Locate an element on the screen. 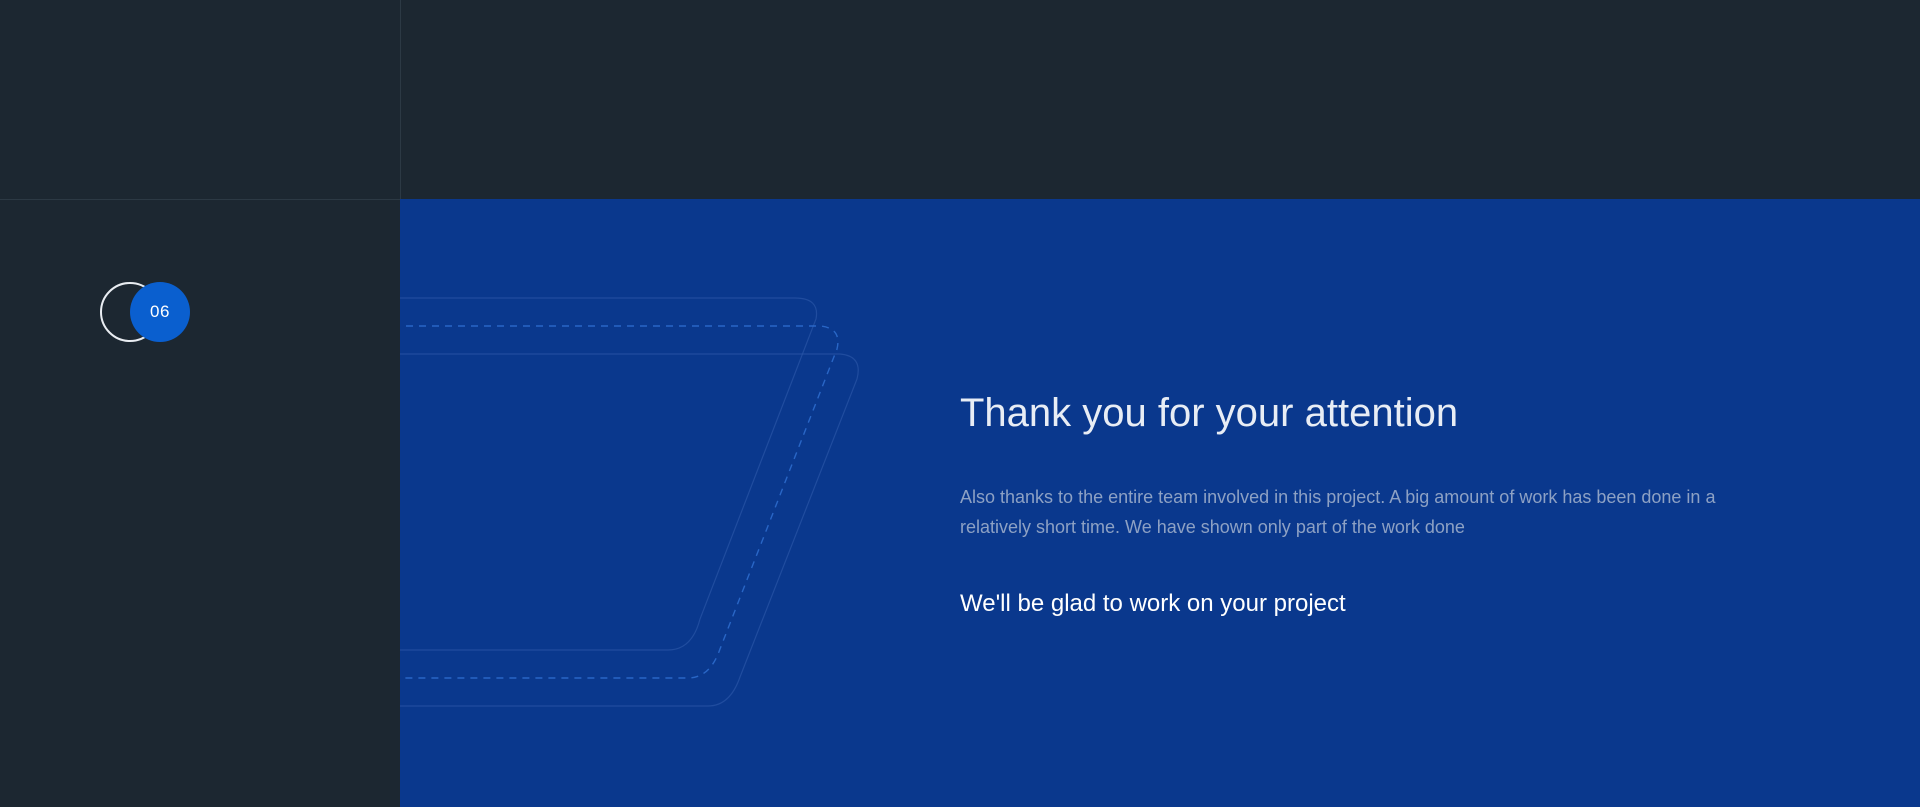 This screenshot has height=807, width=1920. slide-tagline: We'll be glad to work on your project is located at coordinates (1153, 603).